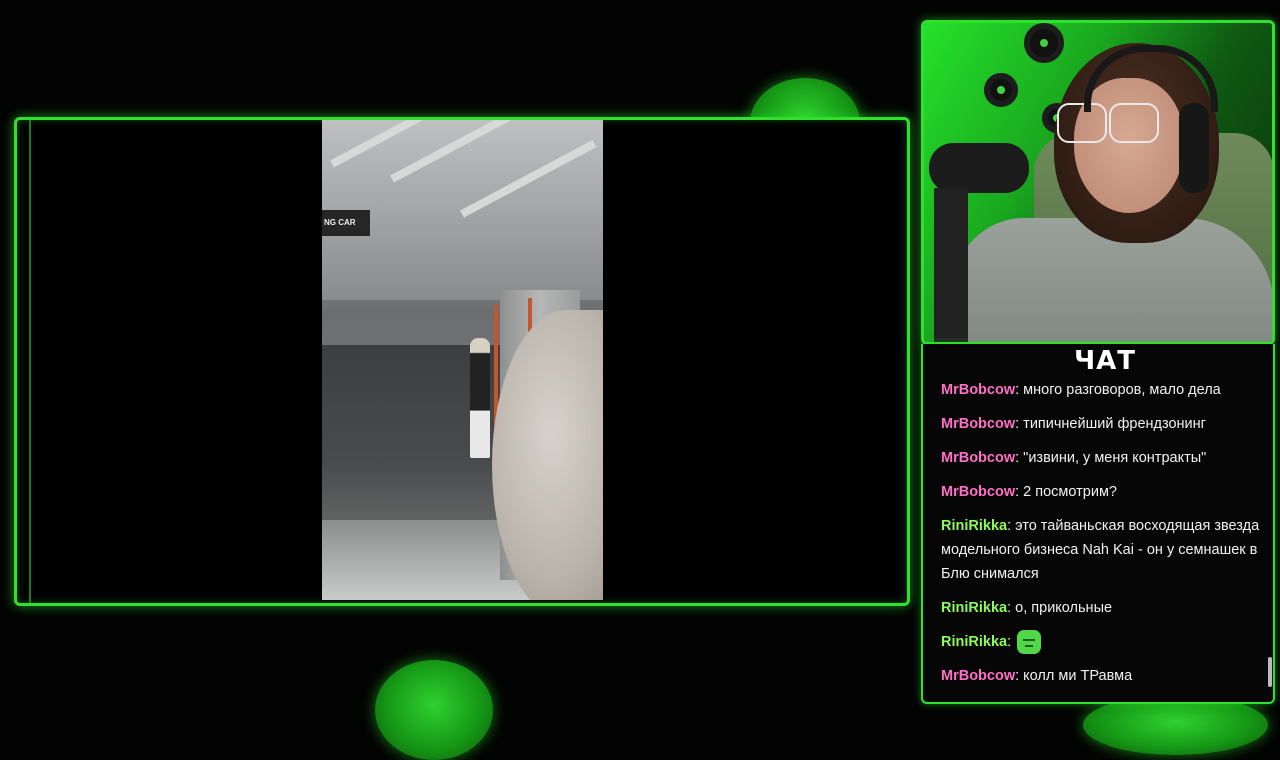 The image size is (1280, 760). I want to click on glow-blob-bottom-right, so click(1175, 725).